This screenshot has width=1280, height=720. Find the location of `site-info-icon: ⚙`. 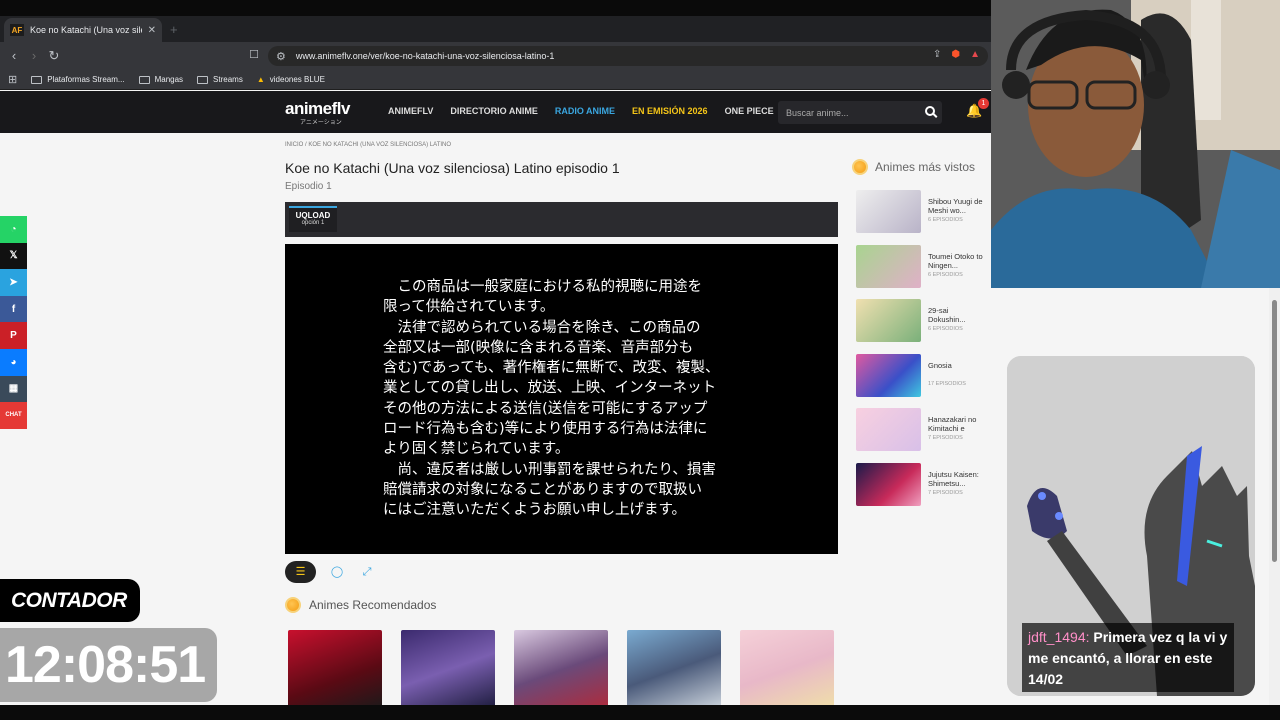

site-info-icon: ⚙ is located at coordinates (281, 56).